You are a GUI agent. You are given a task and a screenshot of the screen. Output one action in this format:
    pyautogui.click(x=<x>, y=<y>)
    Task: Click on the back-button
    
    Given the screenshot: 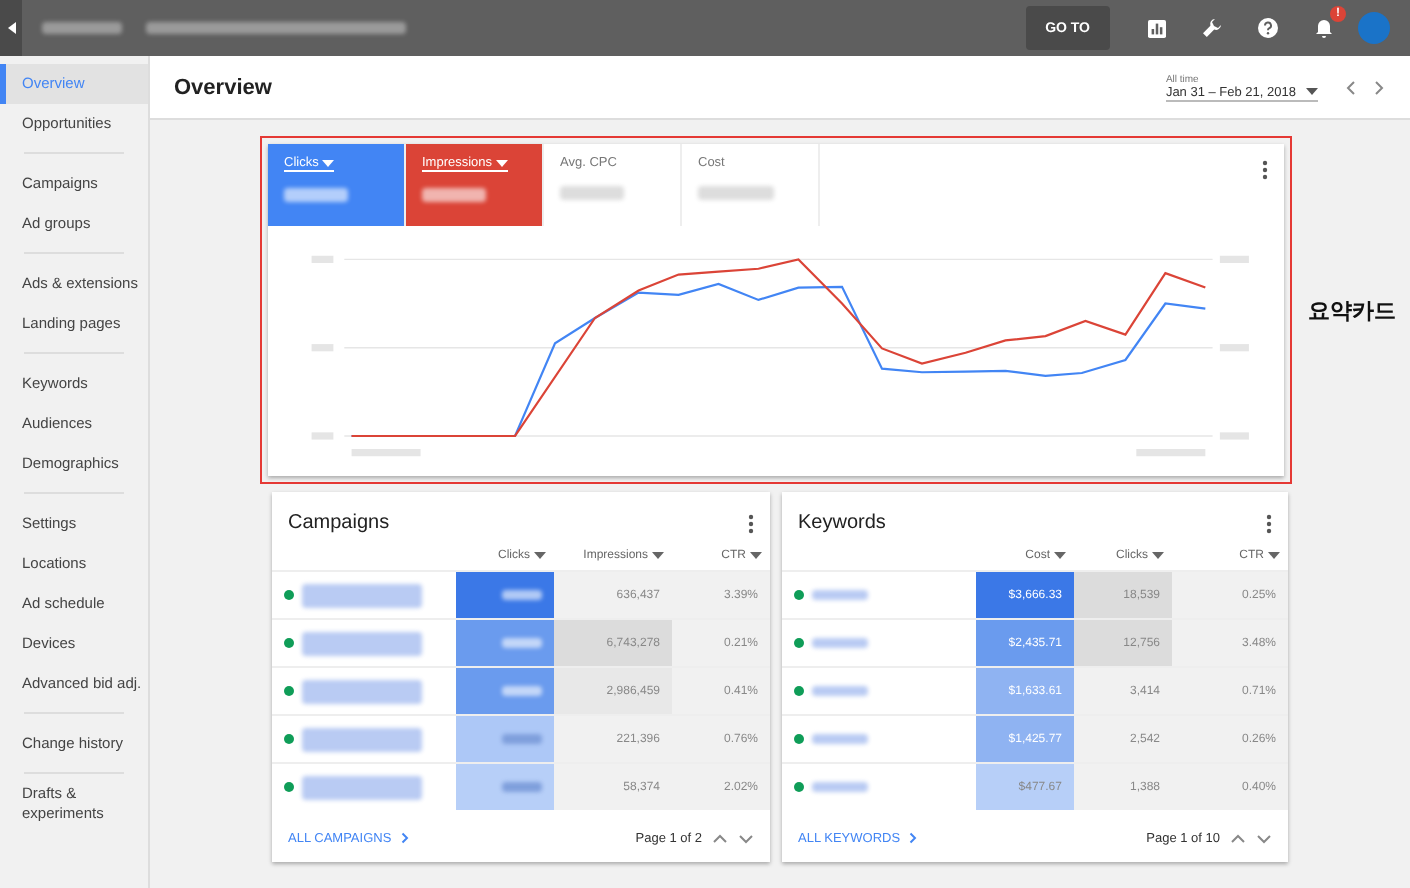 What is the action you would take?
    pyautogui.click(x=11, y=28)
    